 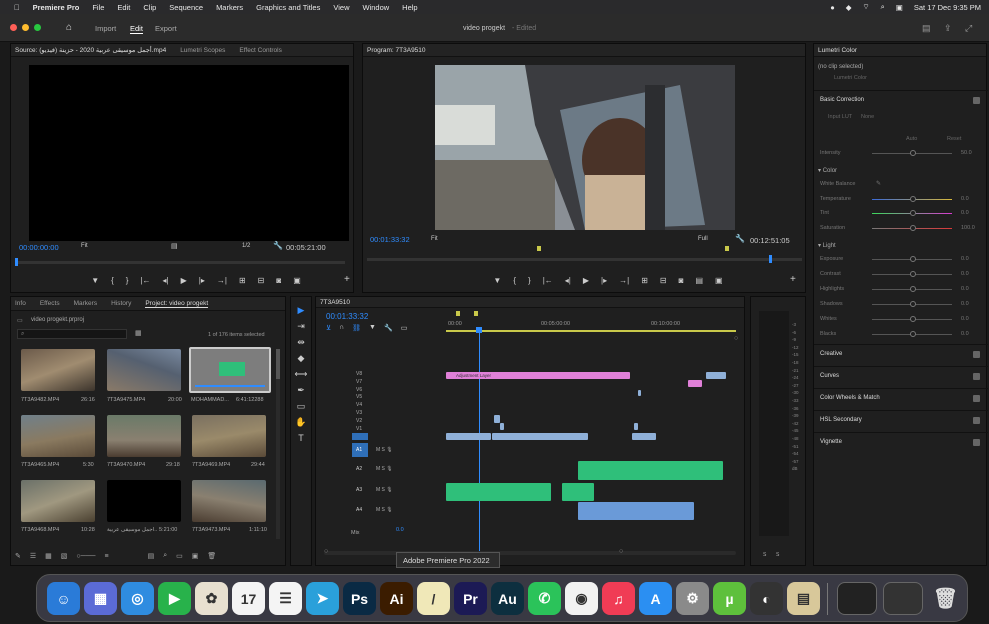 I want to click on source-fit-select: Fit, so click(x=84, y=246).